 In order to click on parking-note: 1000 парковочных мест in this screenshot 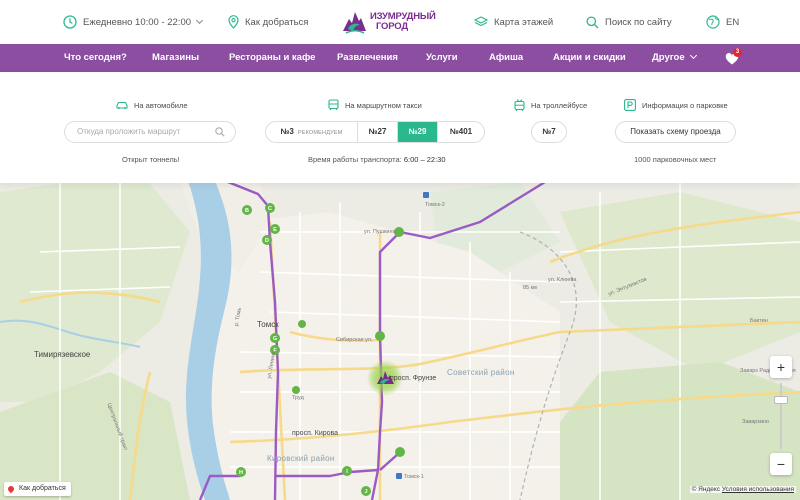, I will do `click(675, 159)`.